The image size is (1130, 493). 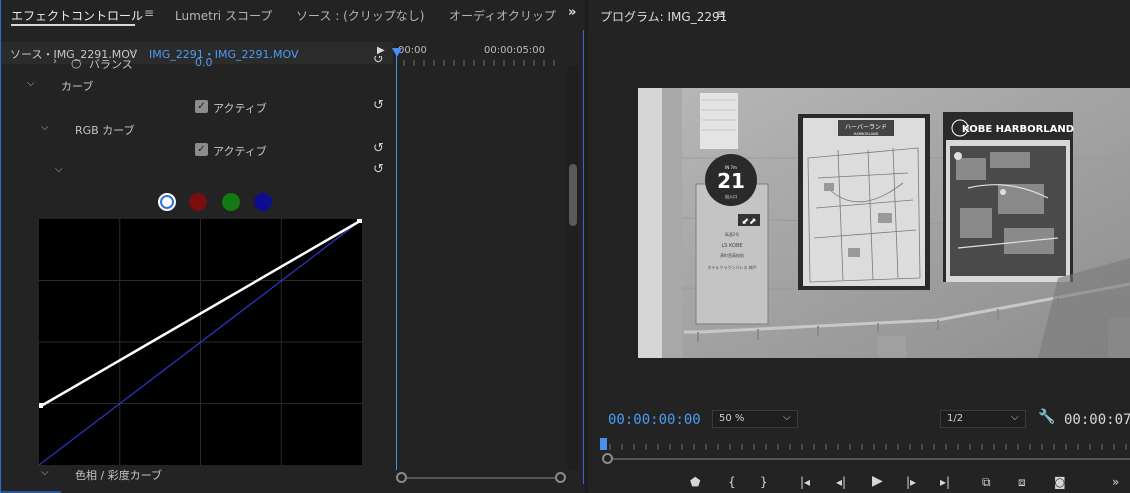 What do you see at coordinates (1046, 417) in the screenshot?
I see `wrench-icon: 🔧` at bounding box center [1046, 417].